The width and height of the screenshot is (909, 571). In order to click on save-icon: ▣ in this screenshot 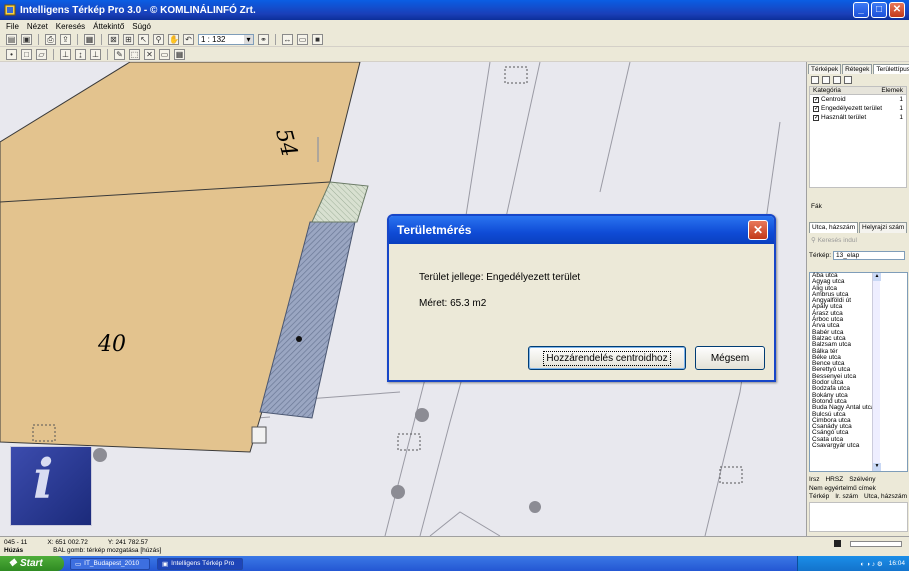, I will do `click(26, 39)`.